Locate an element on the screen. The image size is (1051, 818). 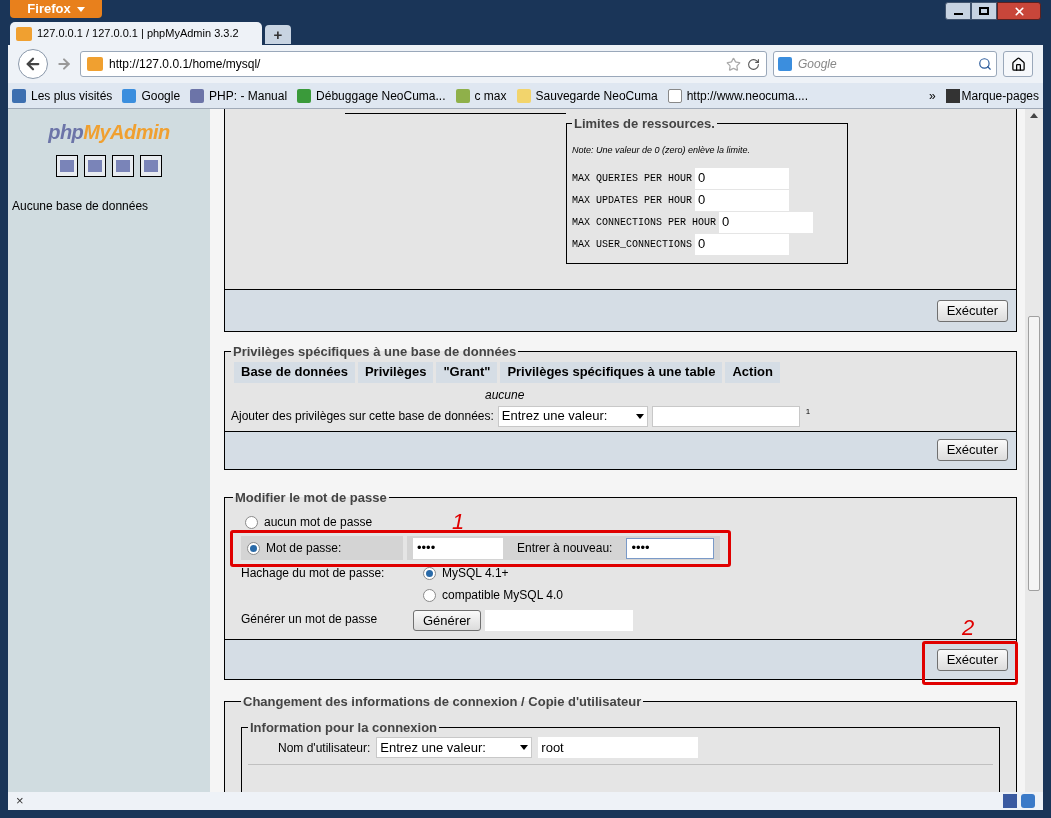
hashing-option-label: MySQL 4.1+ is located at coordinates (475, 573).